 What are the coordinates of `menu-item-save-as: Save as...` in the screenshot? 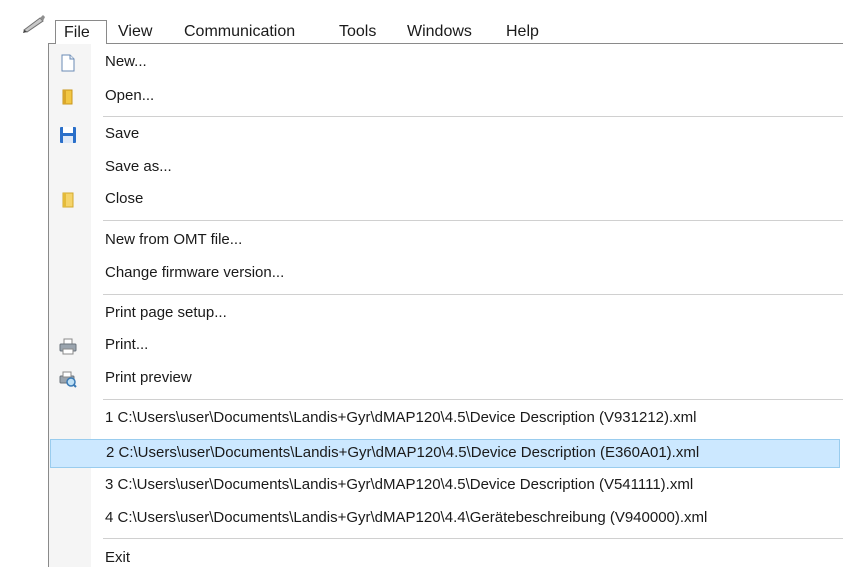 It's located at (445, 168).